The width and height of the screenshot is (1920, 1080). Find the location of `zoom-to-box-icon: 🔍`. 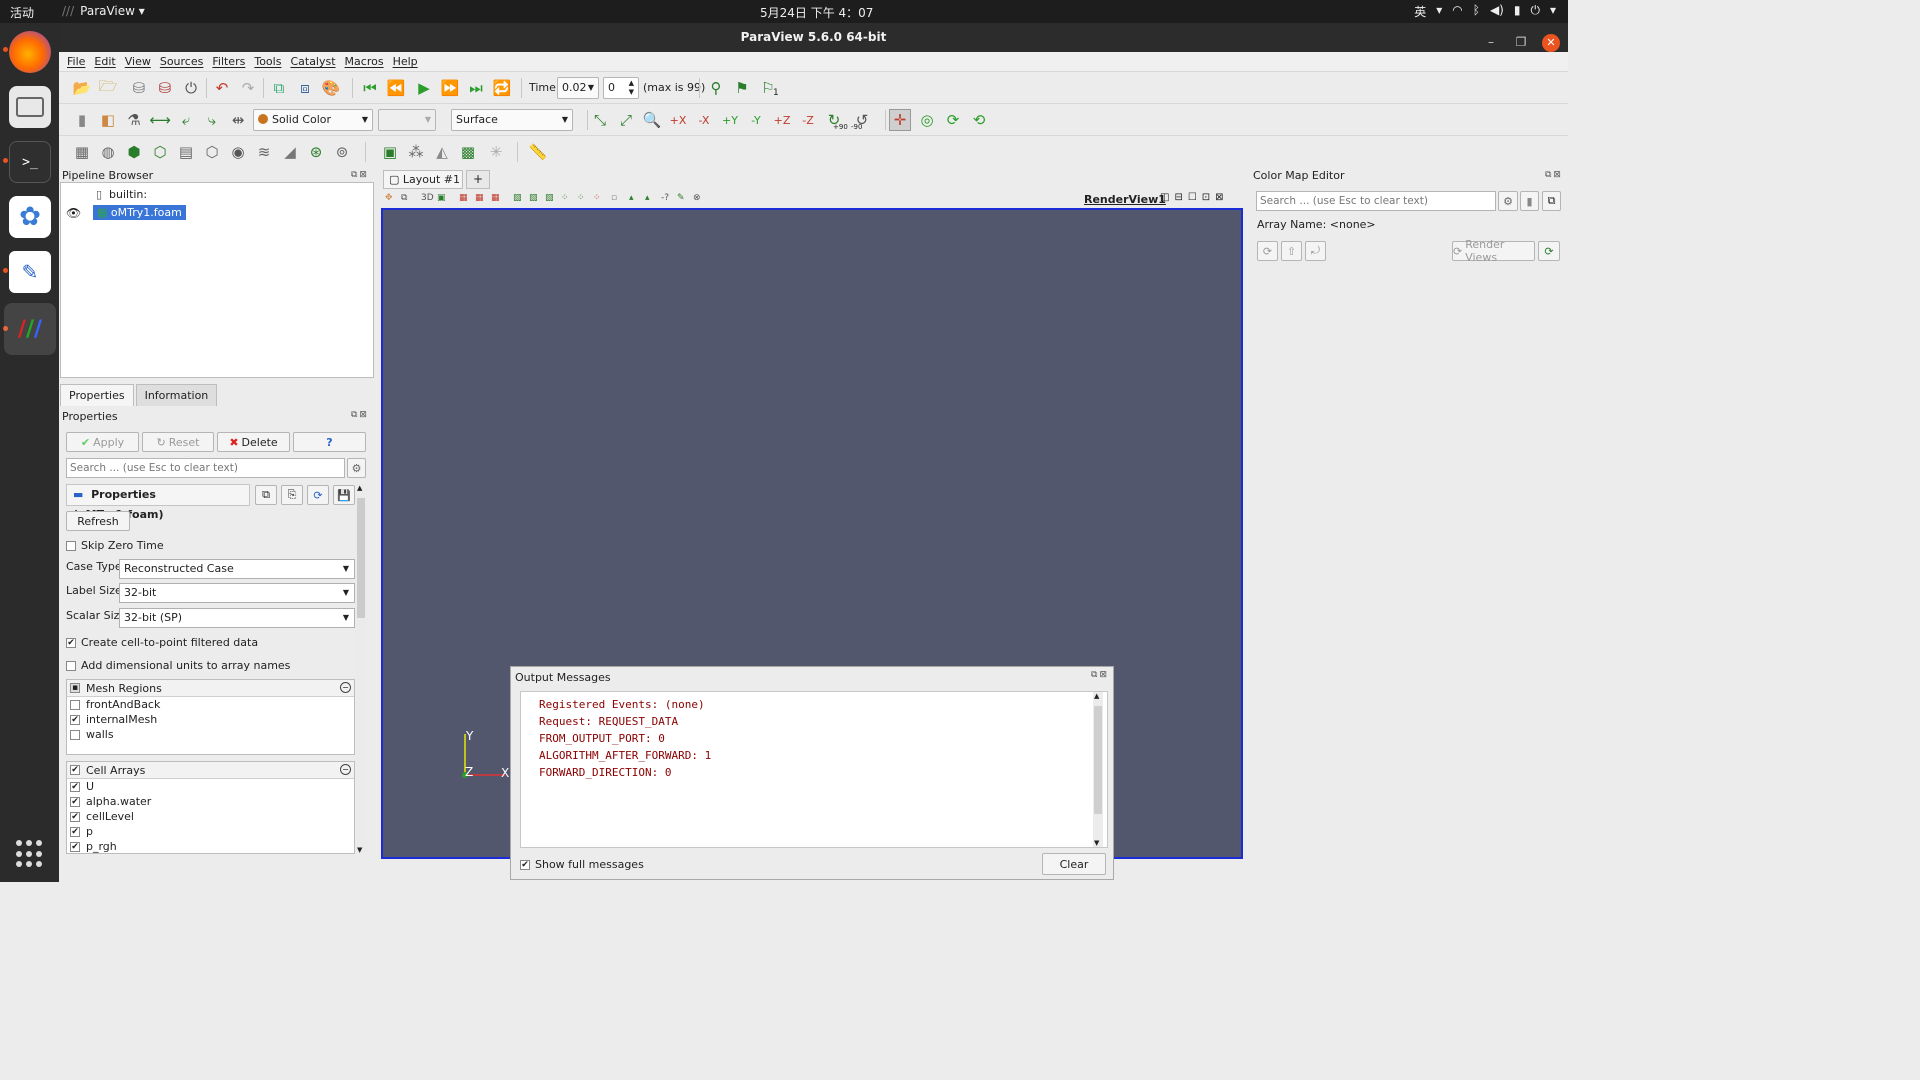

zoom-to-box-icon: 🔍 is located at coordinates (652, 120).